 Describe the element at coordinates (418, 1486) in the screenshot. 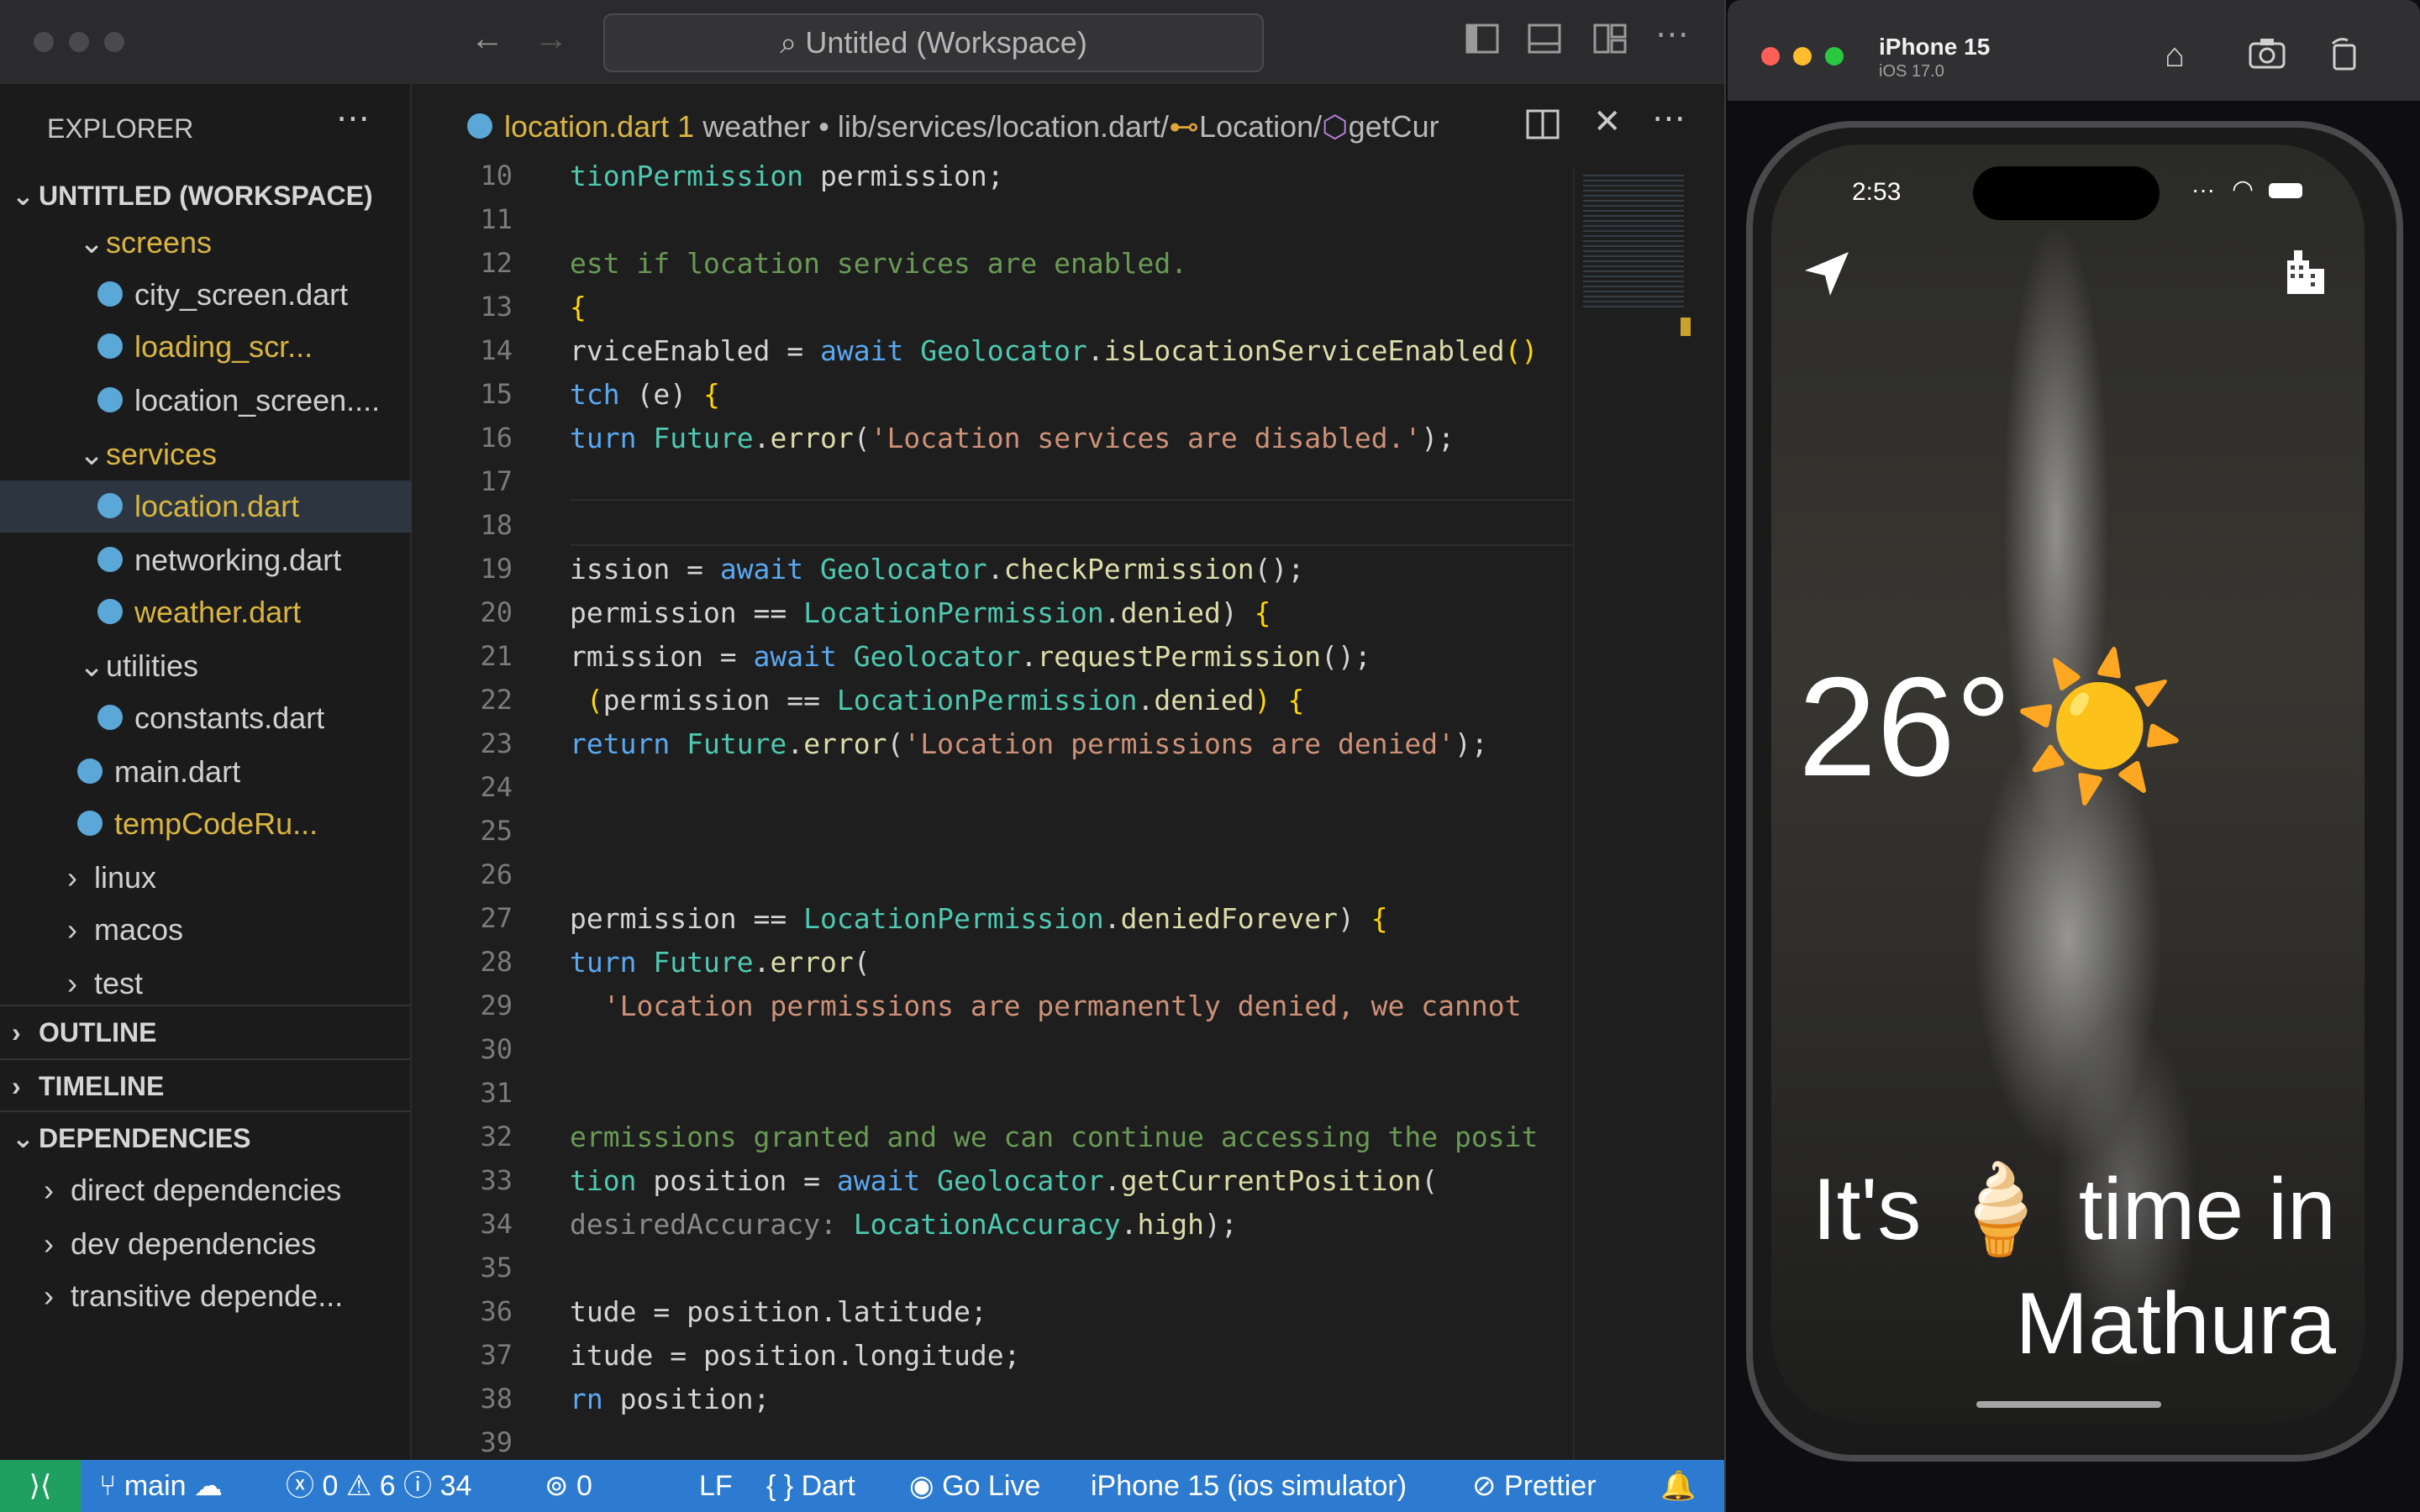

I see `info-icon: ⓘ` at that location.